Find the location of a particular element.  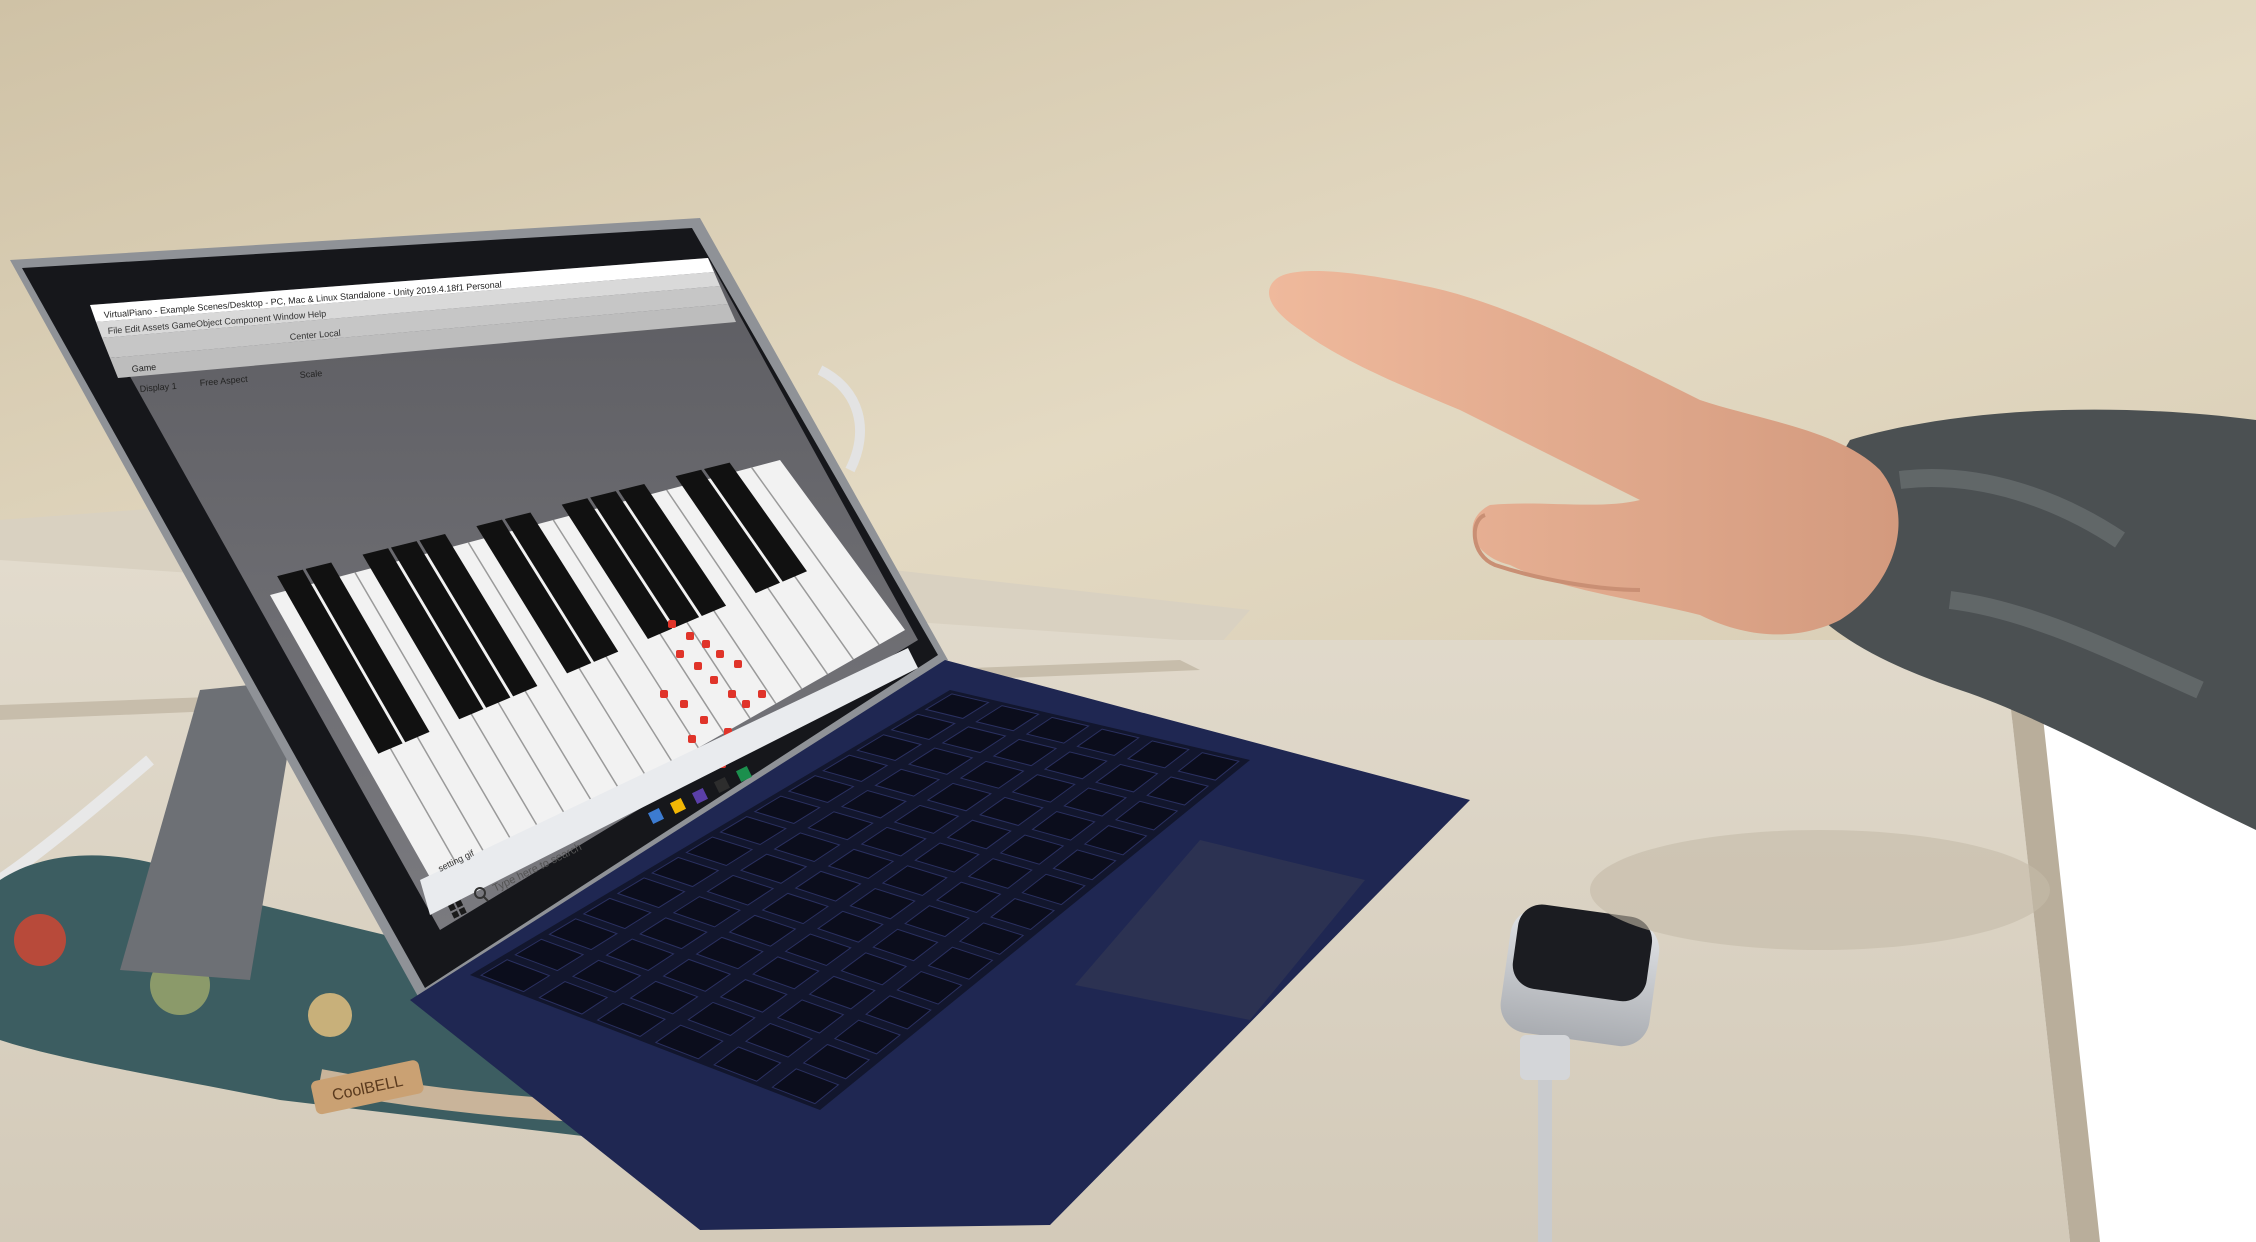

hand-shadow is located at coordinates (1820, 890).